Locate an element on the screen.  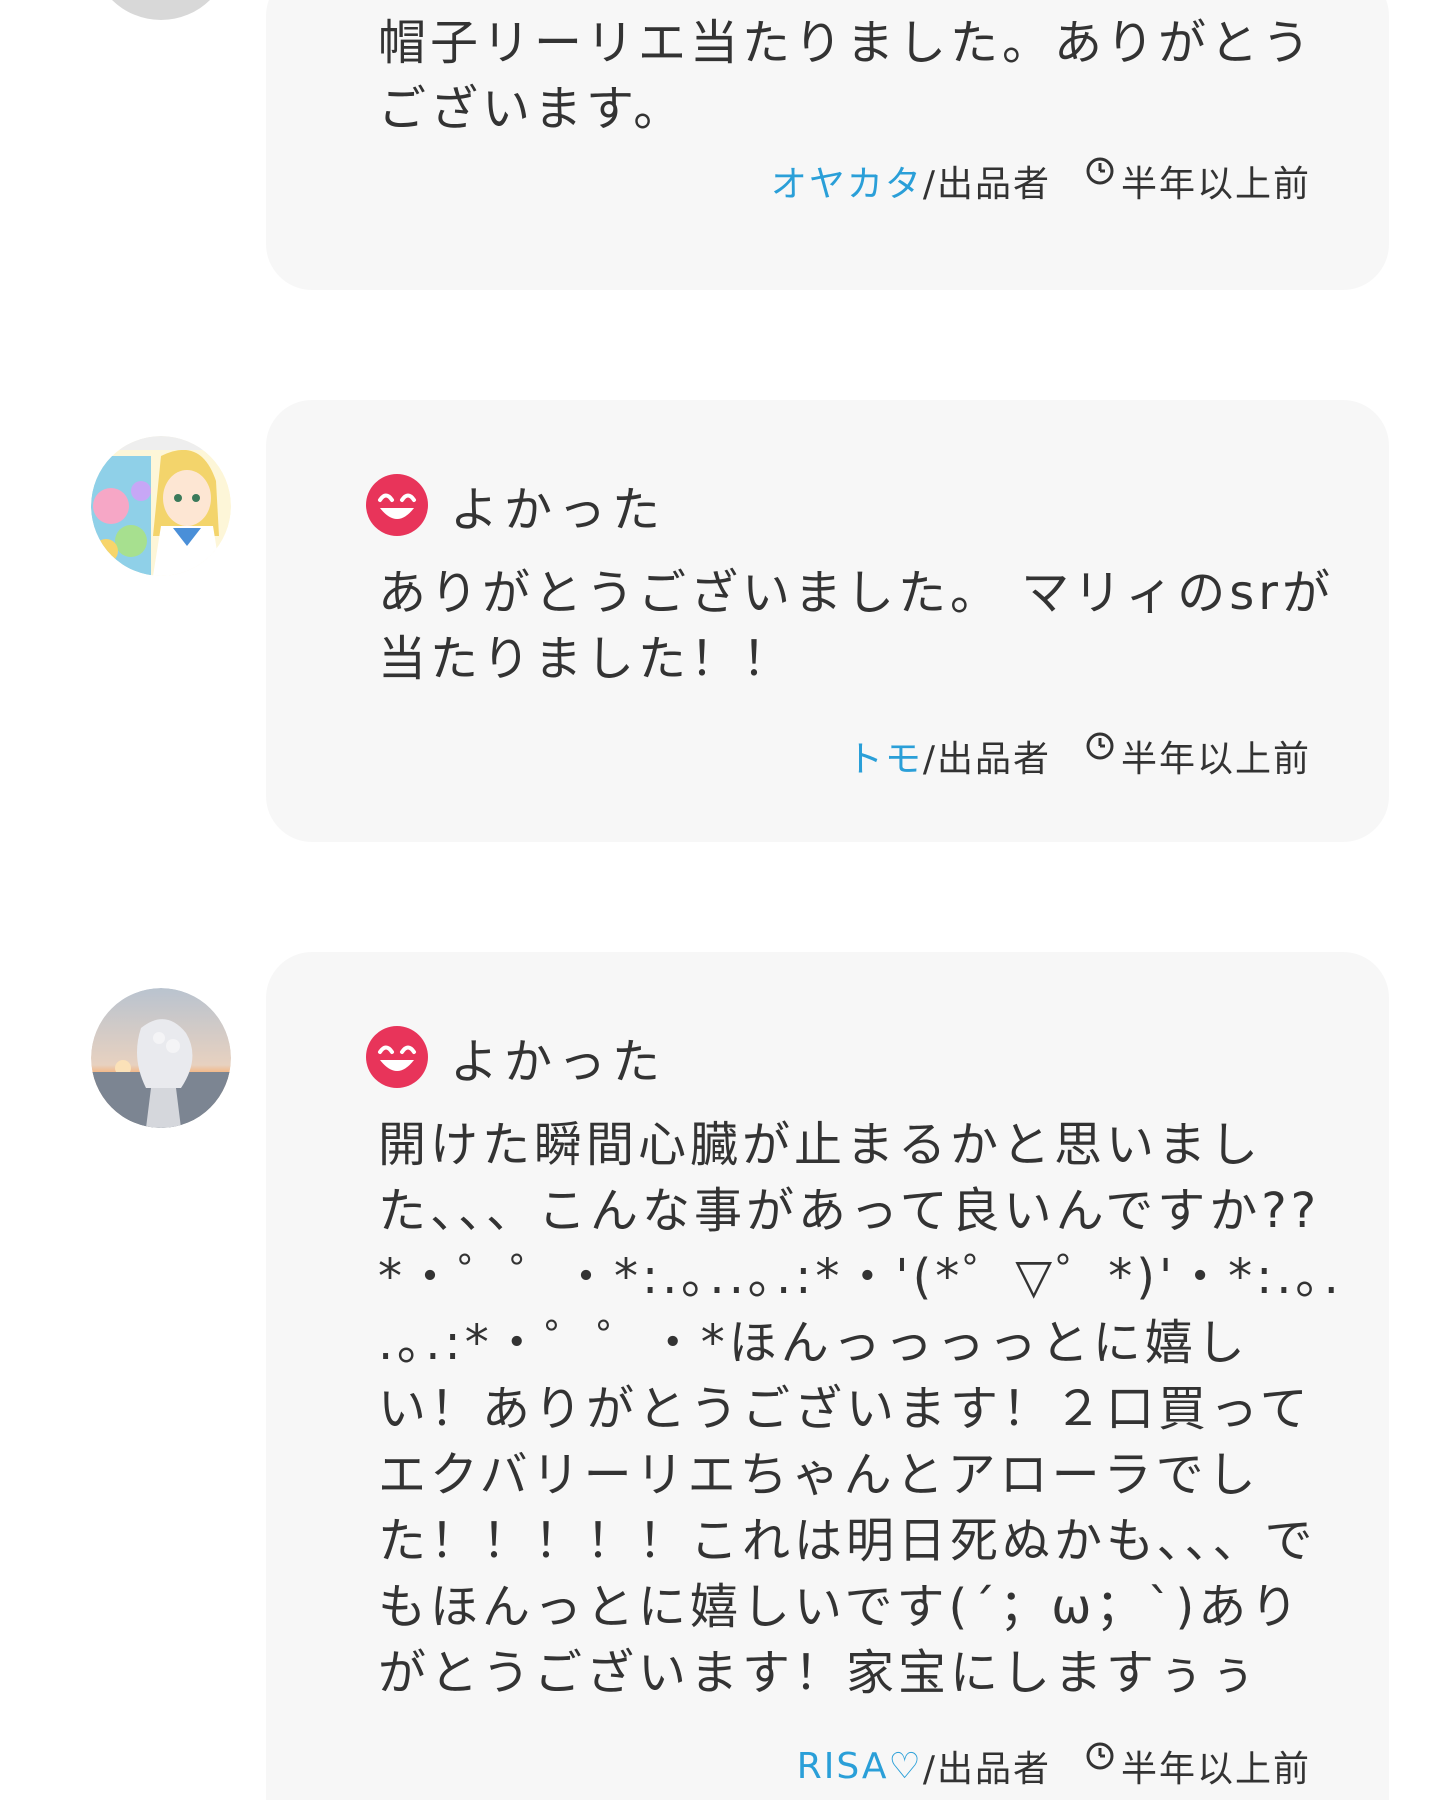
review-comment: ありがとうございました。 マリィのsrが当たりました！！ is located at coordinates (856, 626).